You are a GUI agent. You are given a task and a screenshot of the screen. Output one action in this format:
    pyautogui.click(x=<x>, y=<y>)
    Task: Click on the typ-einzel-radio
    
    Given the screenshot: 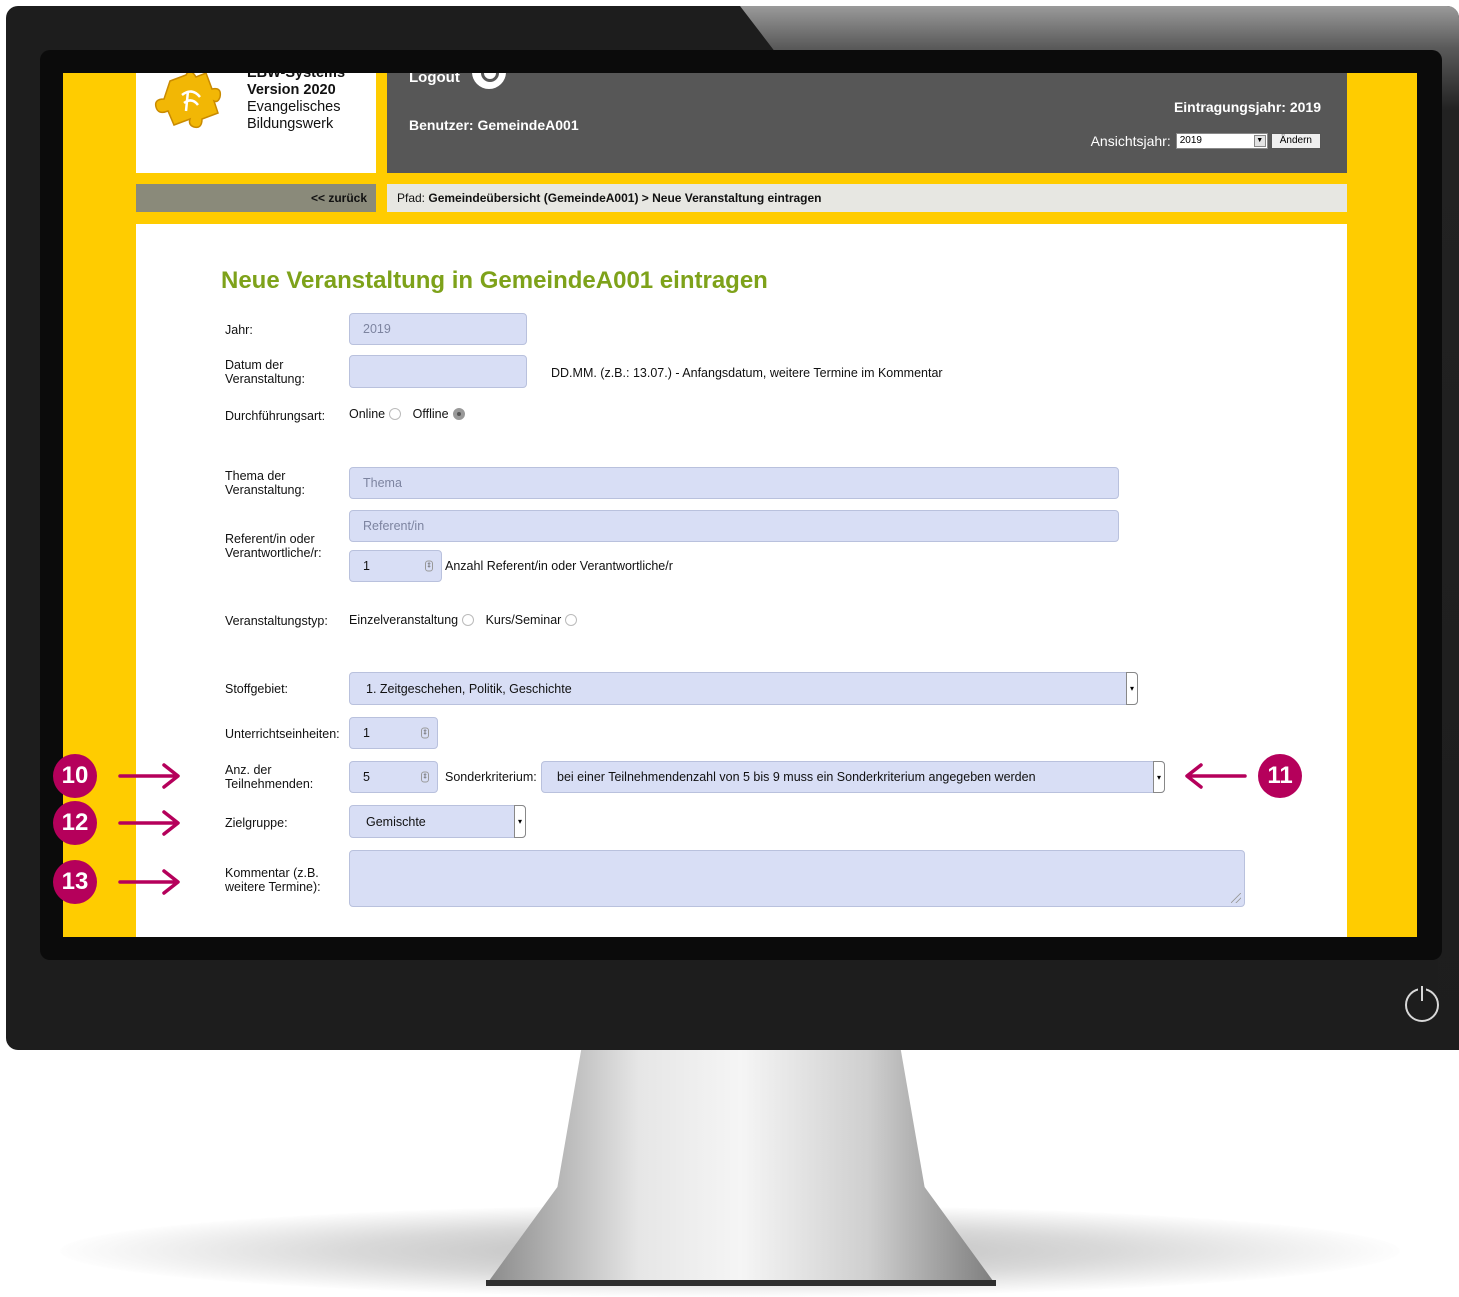 What is the action you would take?
    pyautogui.click(x=468, y=620)
    